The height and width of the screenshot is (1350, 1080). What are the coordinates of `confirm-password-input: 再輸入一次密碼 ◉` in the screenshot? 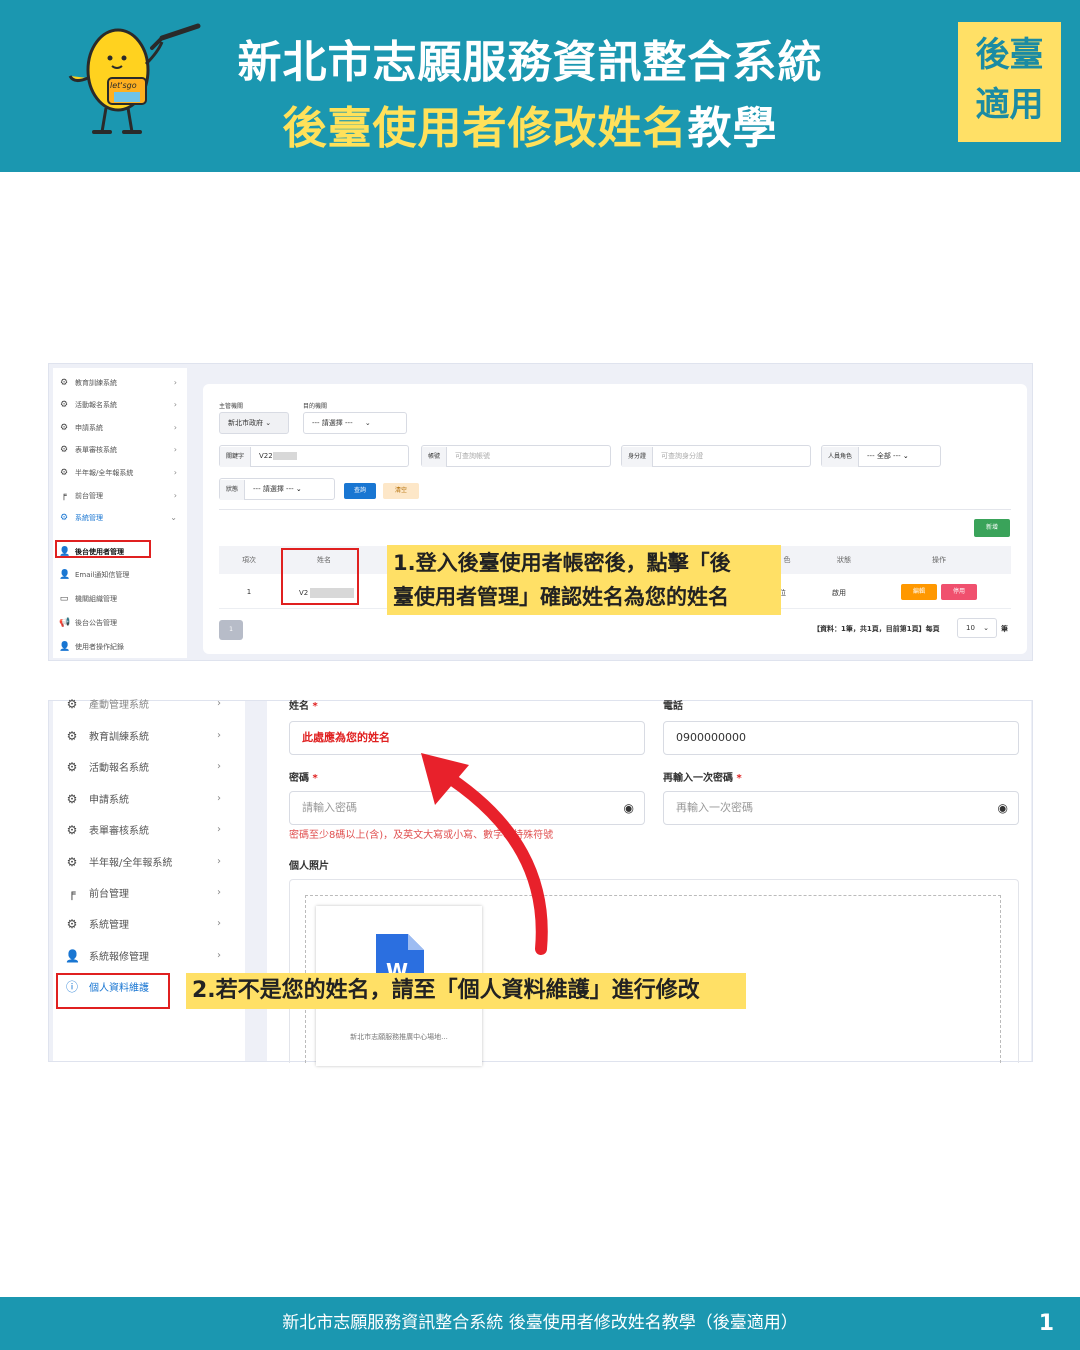 It's located at (841, 808).